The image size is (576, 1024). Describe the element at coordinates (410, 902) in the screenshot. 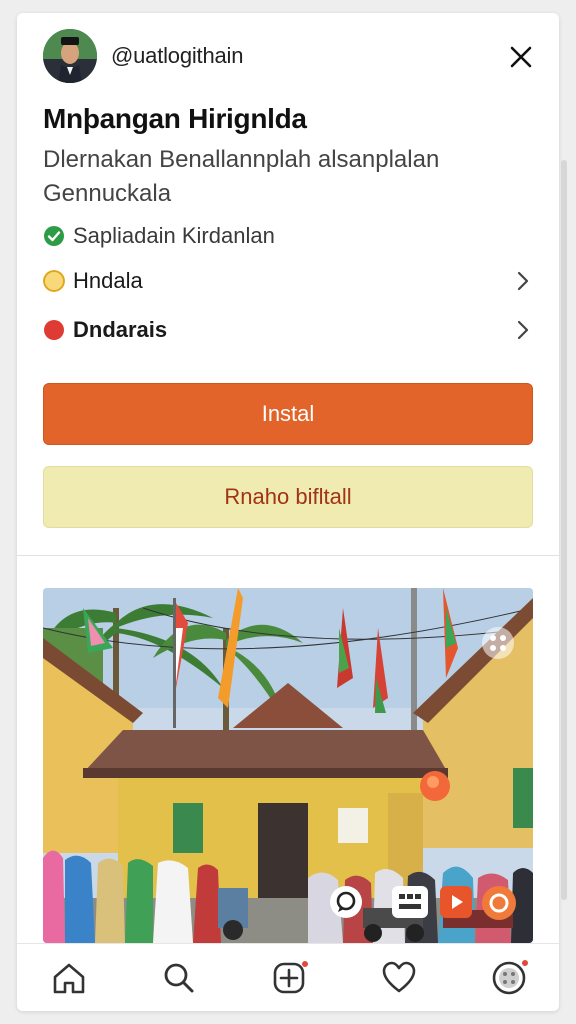

I see `keyboard-icon` at that location.